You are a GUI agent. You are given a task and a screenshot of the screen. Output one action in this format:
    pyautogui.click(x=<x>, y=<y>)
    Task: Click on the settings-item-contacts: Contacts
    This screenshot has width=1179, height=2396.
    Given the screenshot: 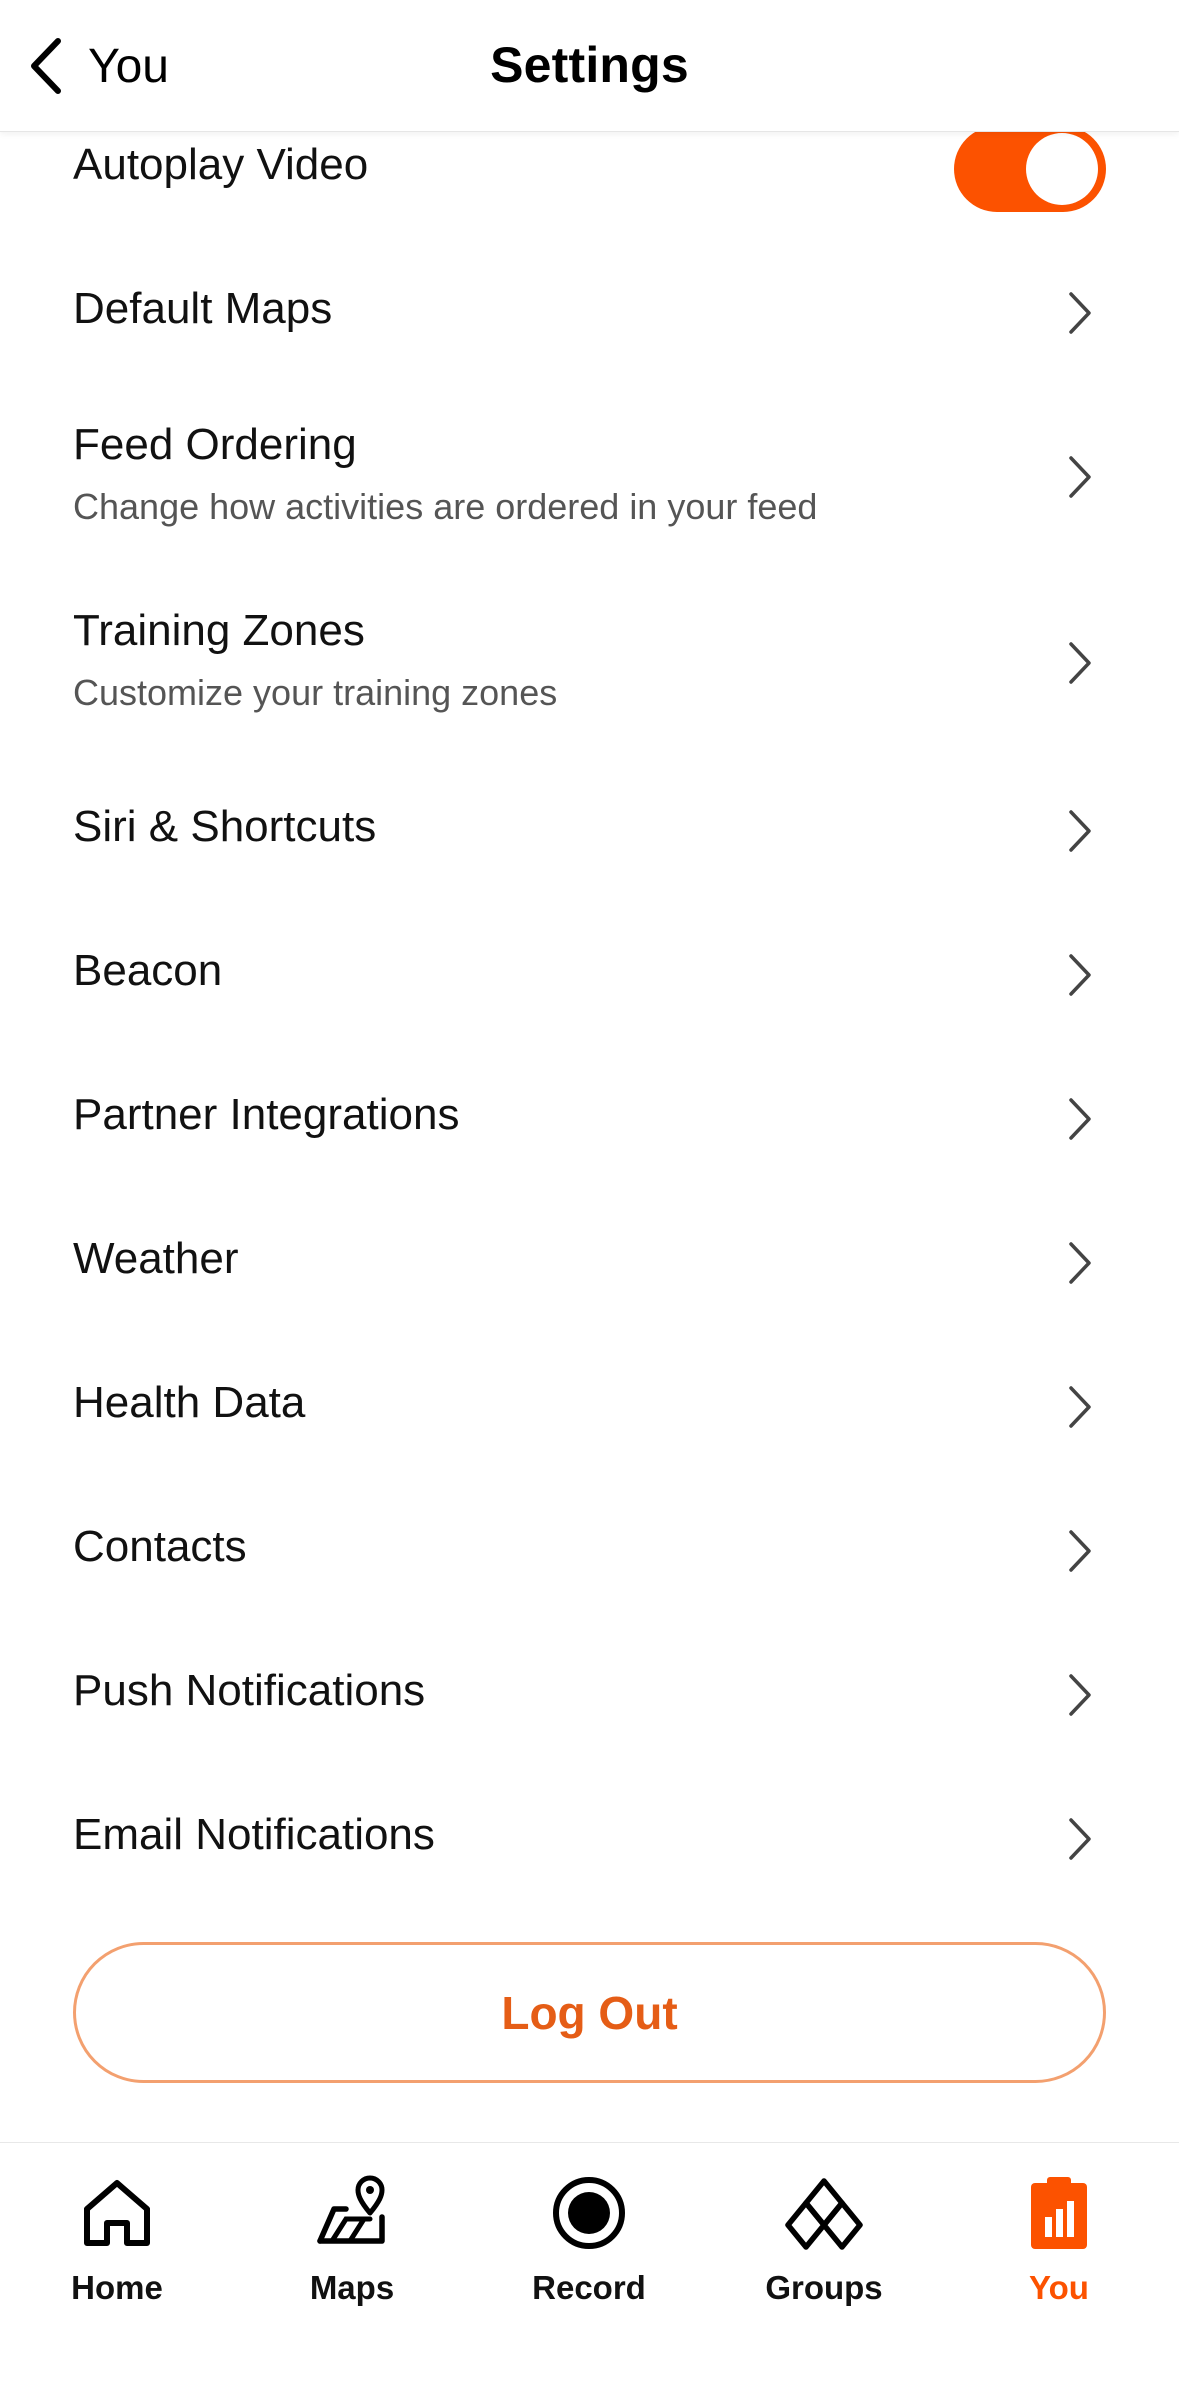 What is the action you would take?
    pyautogui.click(x=589, y=1548)
    